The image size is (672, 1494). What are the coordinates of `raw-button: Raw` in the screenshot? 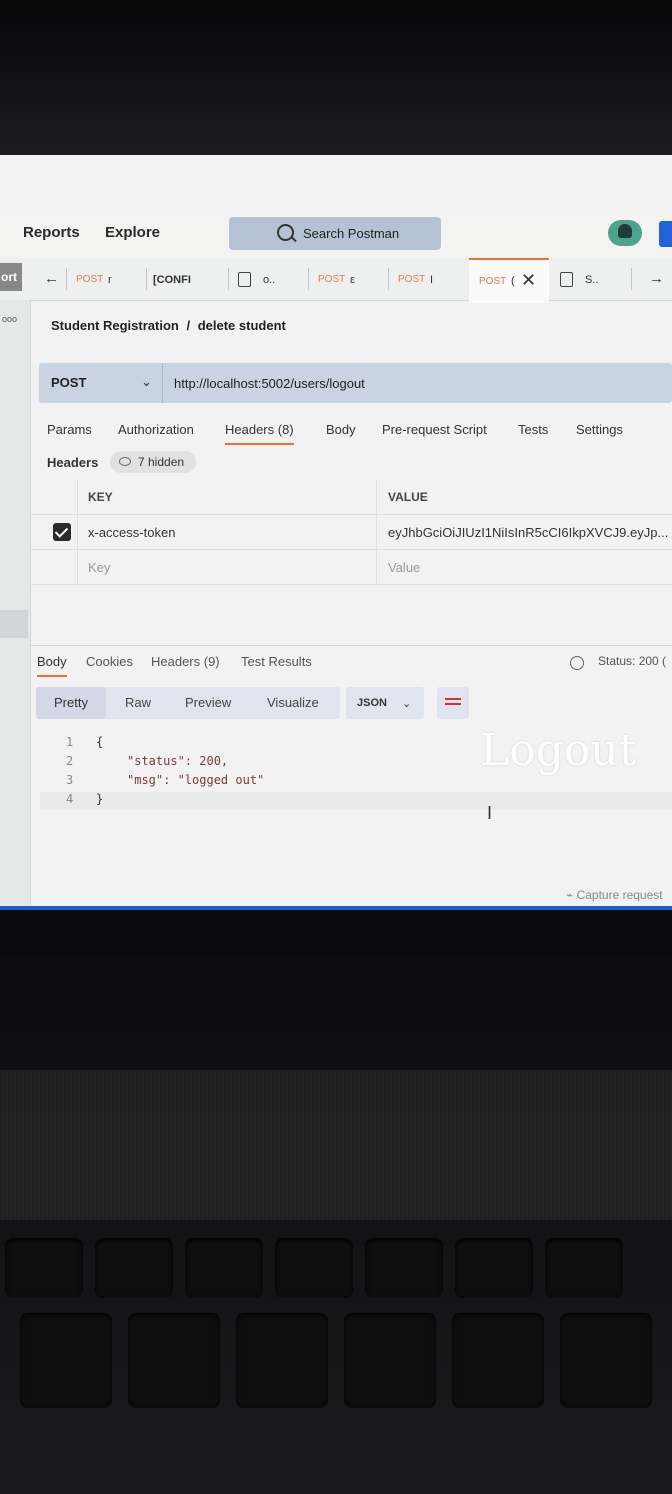 It's located at (138, 702).